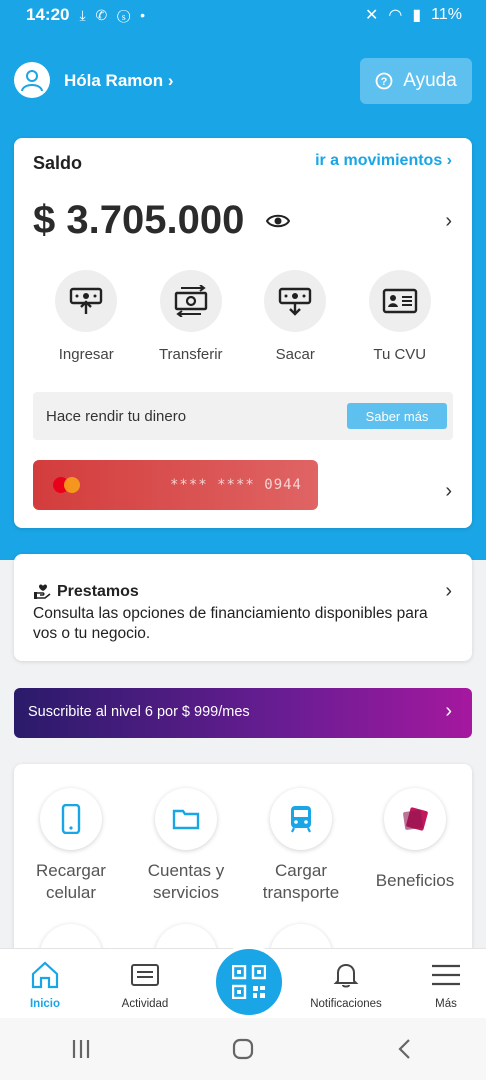 This screenshot has width=486, height=1080. Describe the element at coordinates (395, 15) in the screenshot. I see `wifi-icon: ◠` at that location.